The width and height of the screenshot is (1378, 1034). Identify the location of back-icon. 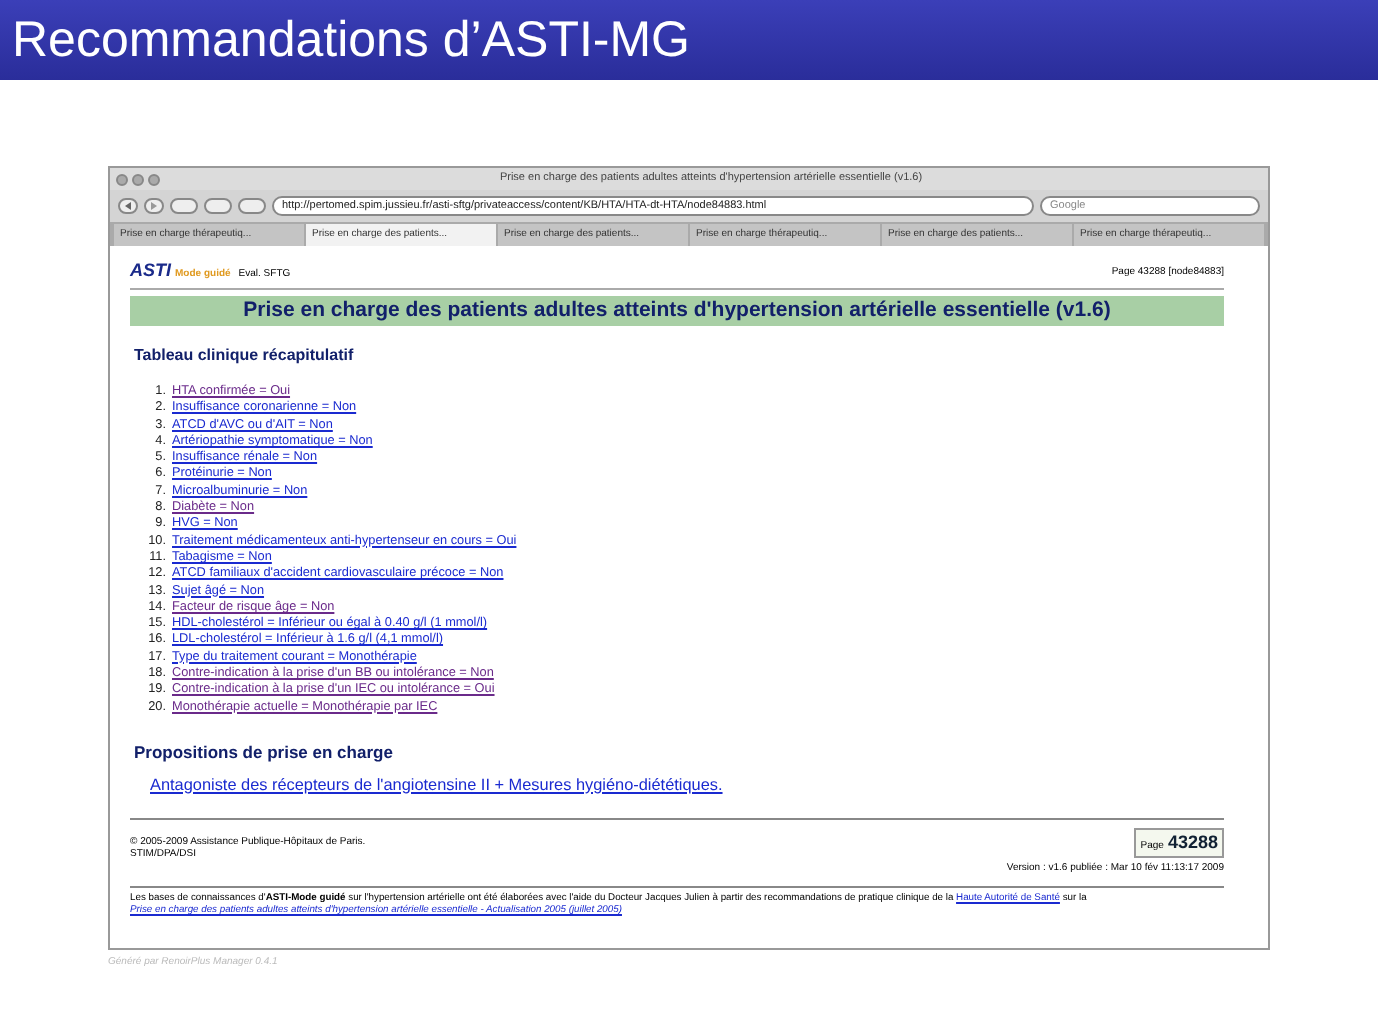
(128, 206).